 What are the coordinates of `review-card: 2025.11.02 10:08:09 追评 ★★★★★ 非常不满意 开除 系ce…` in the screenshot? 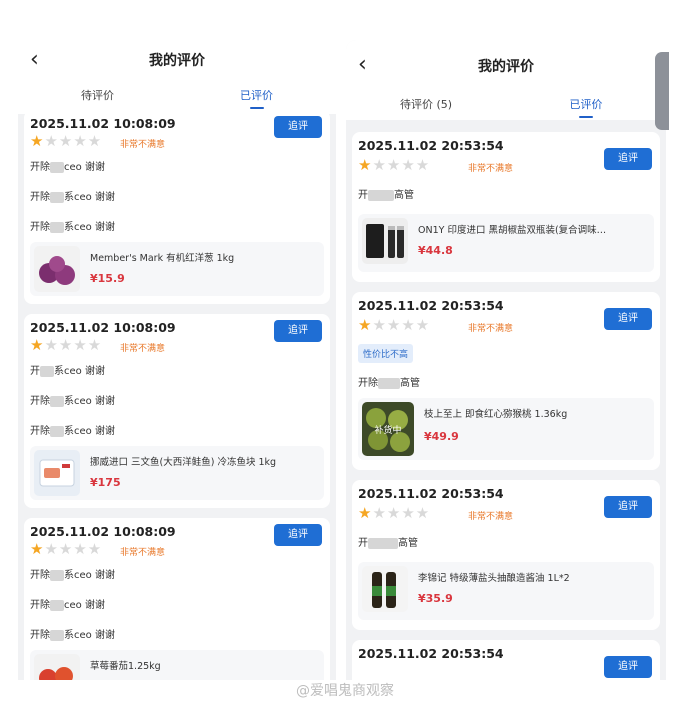 It's located at (177, 599).